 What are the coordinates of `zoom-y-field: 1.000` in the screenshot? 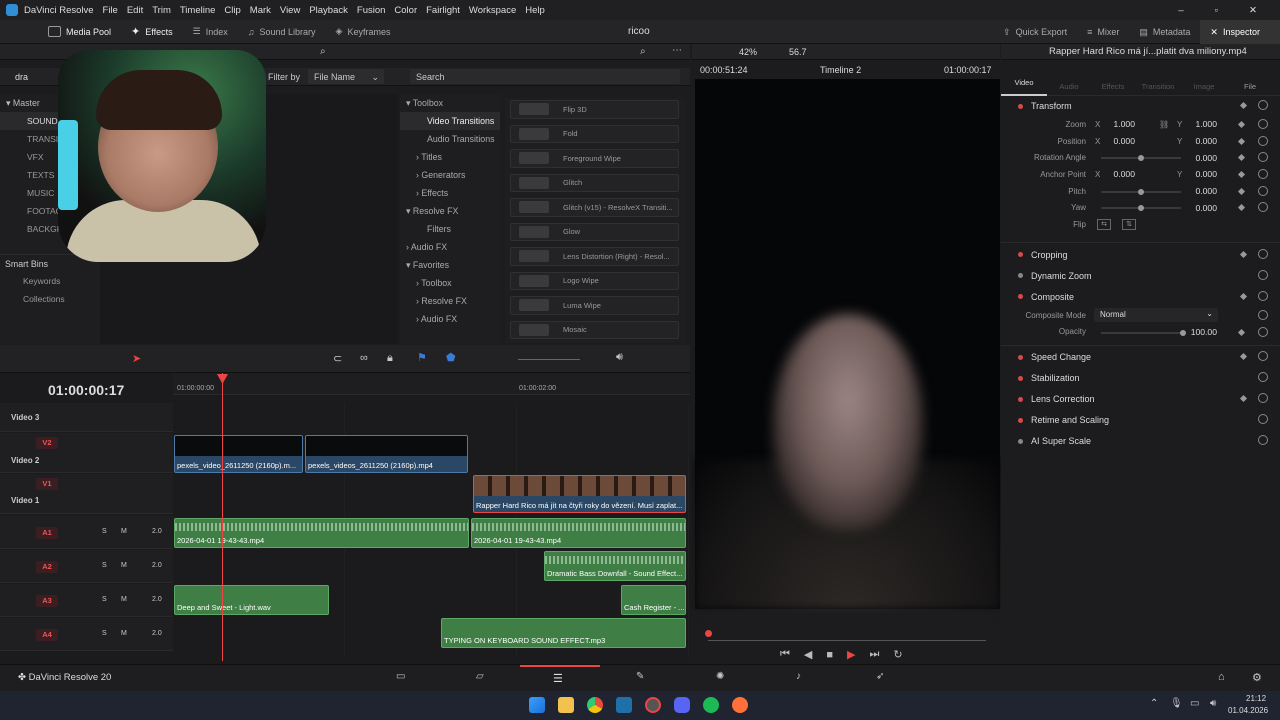 It's located at (1199, 124).